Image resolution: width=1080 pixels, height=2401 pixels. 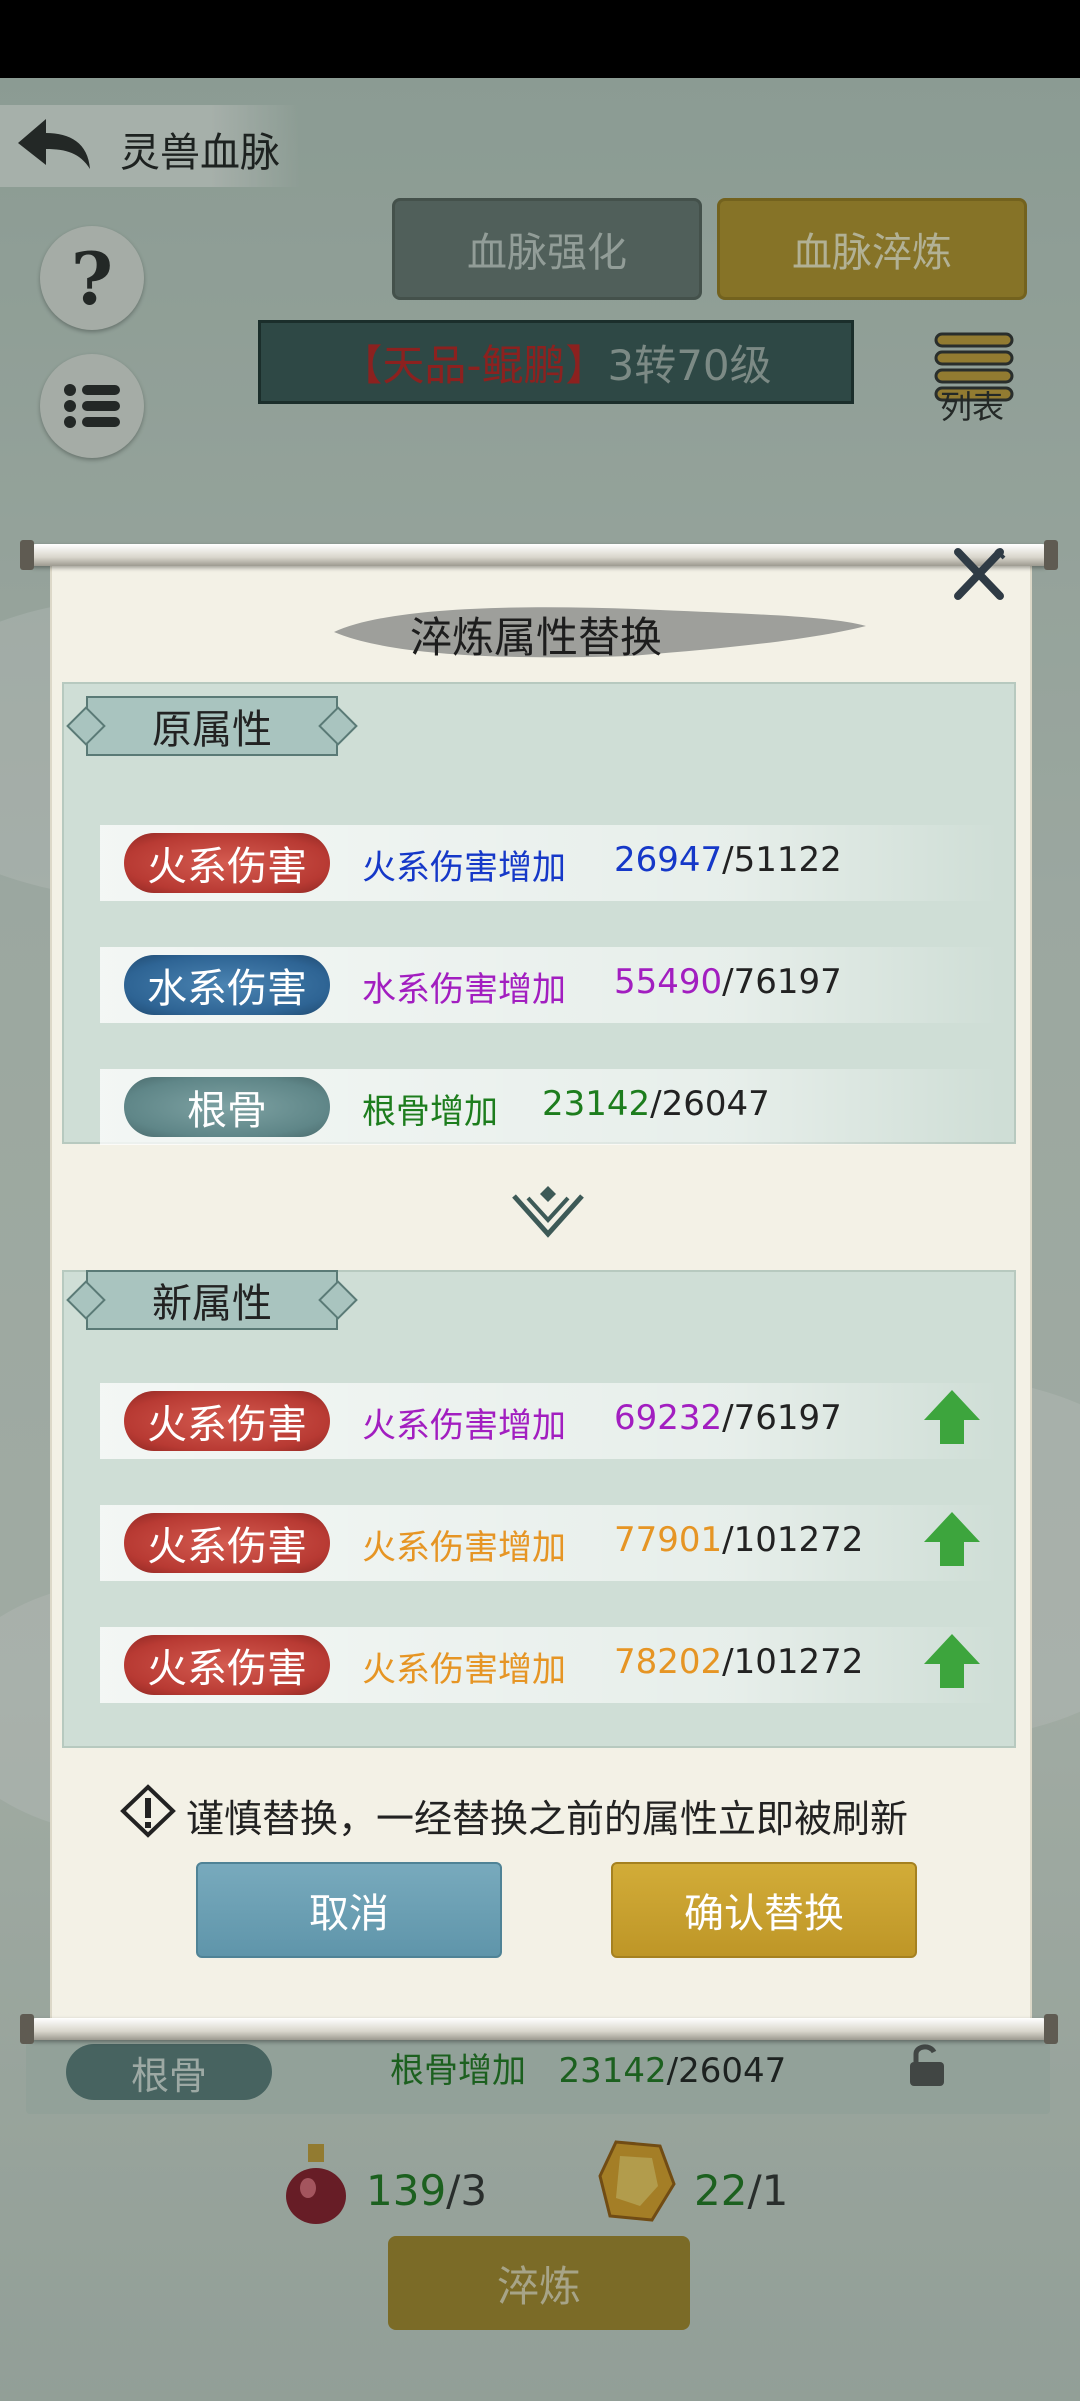 I want to click on attr-value: 69232/76197, so click(x=728, y=1418).